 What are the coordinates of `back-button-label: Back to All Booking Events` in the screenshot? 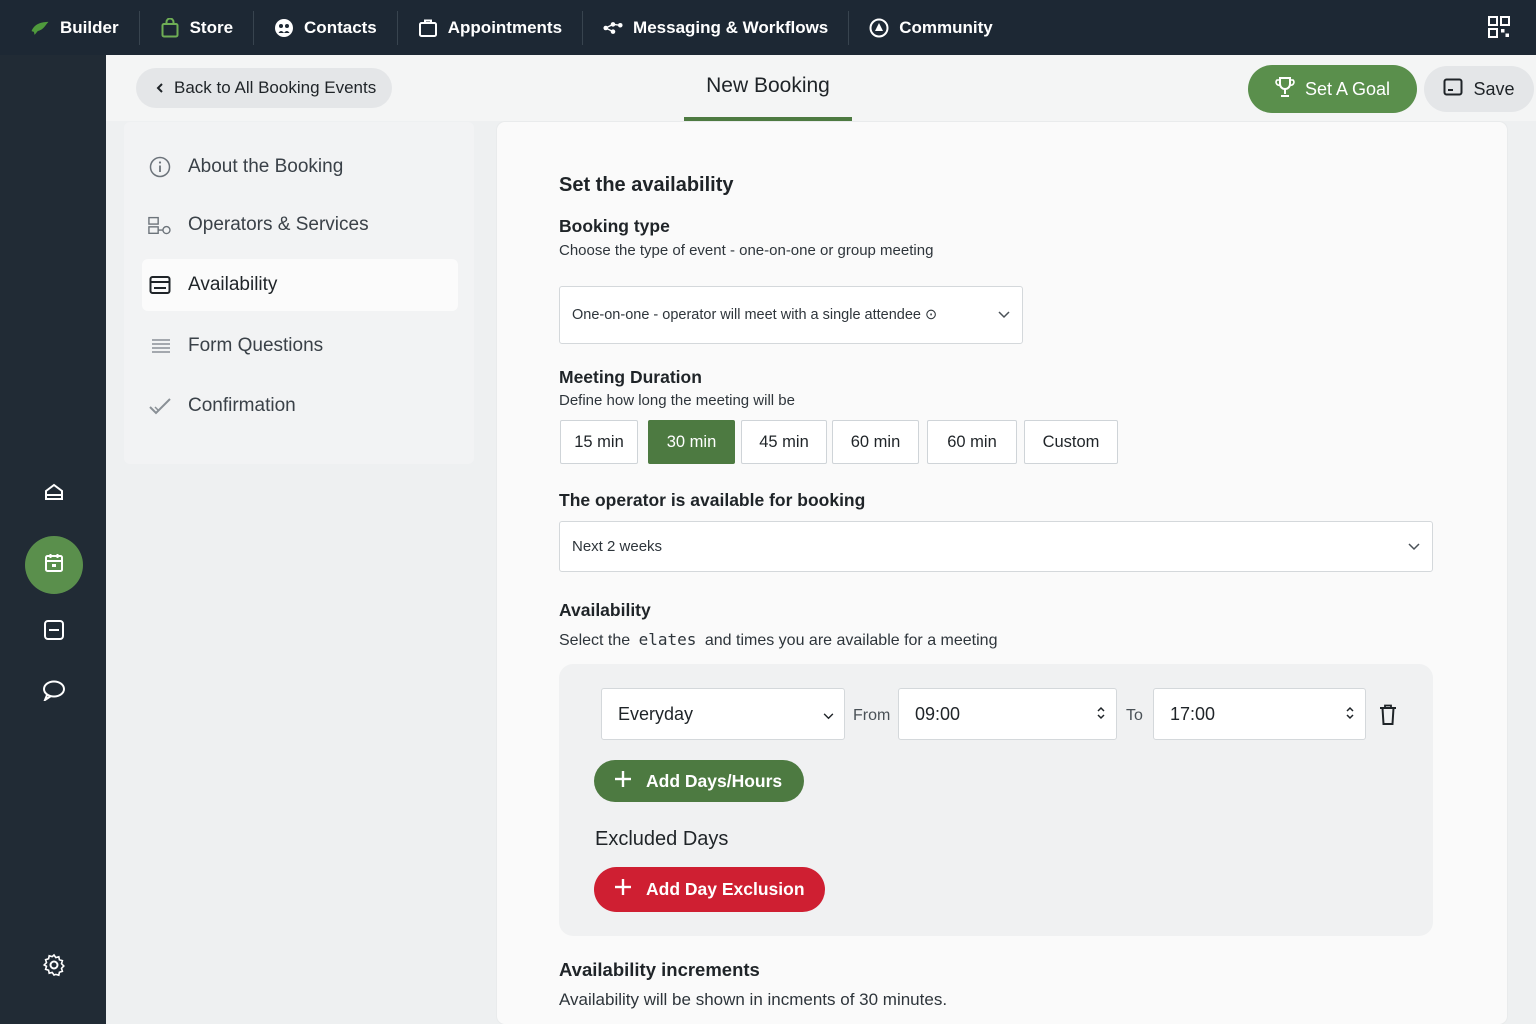 It's located at (275, 87).